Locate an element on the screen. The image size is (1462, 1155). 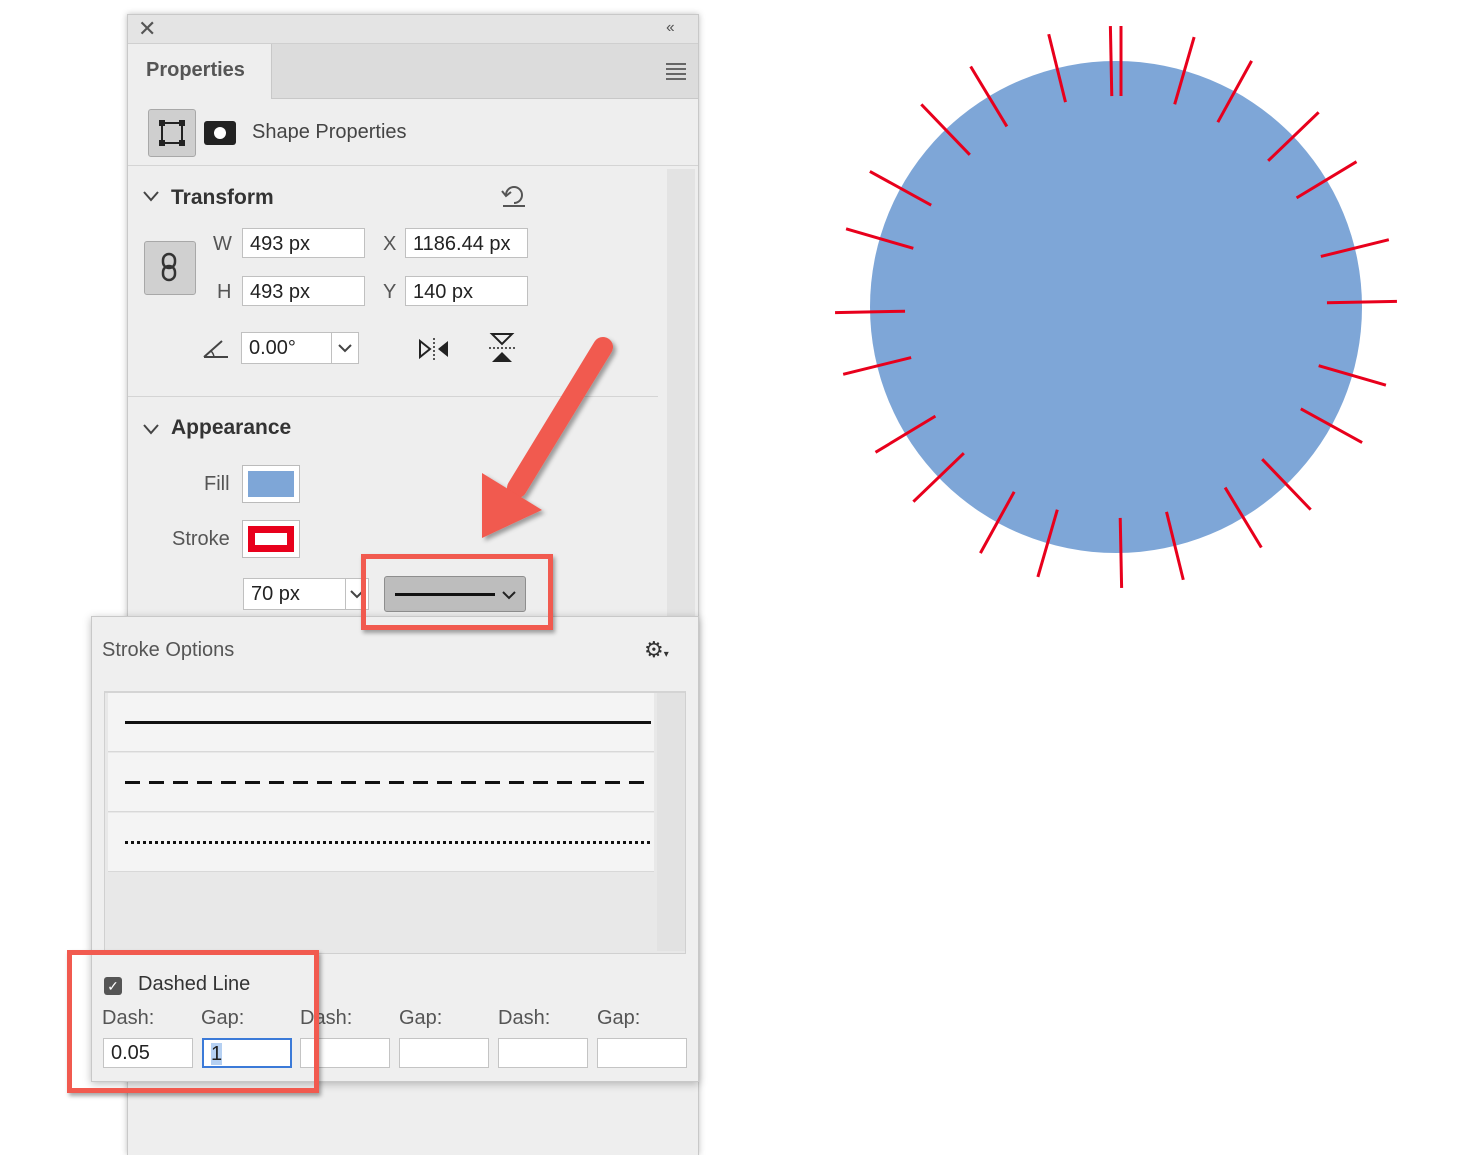
stroke-style-solid is located at coordinates (381, 722).